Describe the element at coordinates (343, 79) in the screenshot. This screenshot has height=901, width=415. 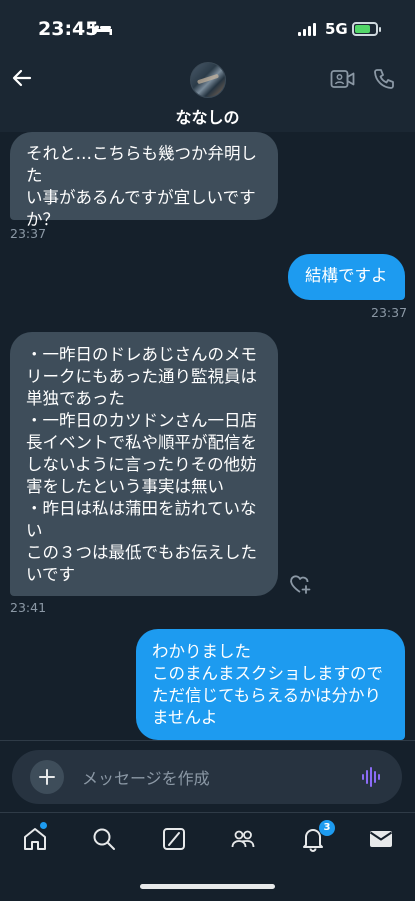
I see `video-call-icon` at that location.